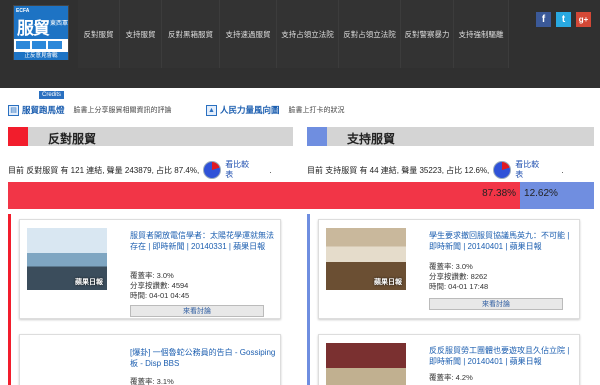 This screenshot has width=600, height=385. What do you see at coordinates (264, 195) in the screenshot?
I see `ratio-oppose-segment: 87.38%` at bounding box center [264, 195].